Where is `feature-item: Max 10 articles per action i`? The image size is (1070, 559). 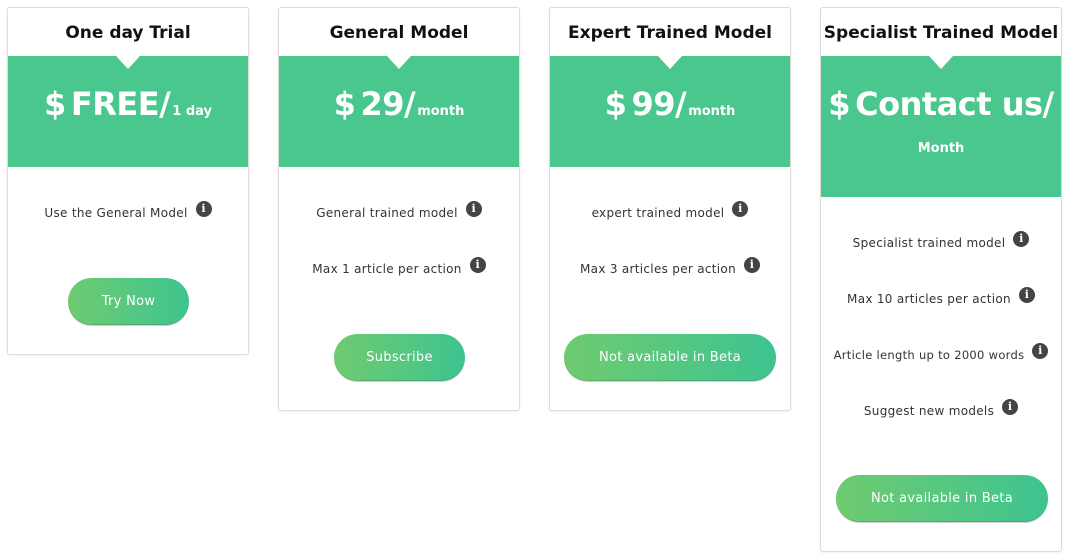
feature-item: Max 10 articles per action i is located at coordinates (941, 317).